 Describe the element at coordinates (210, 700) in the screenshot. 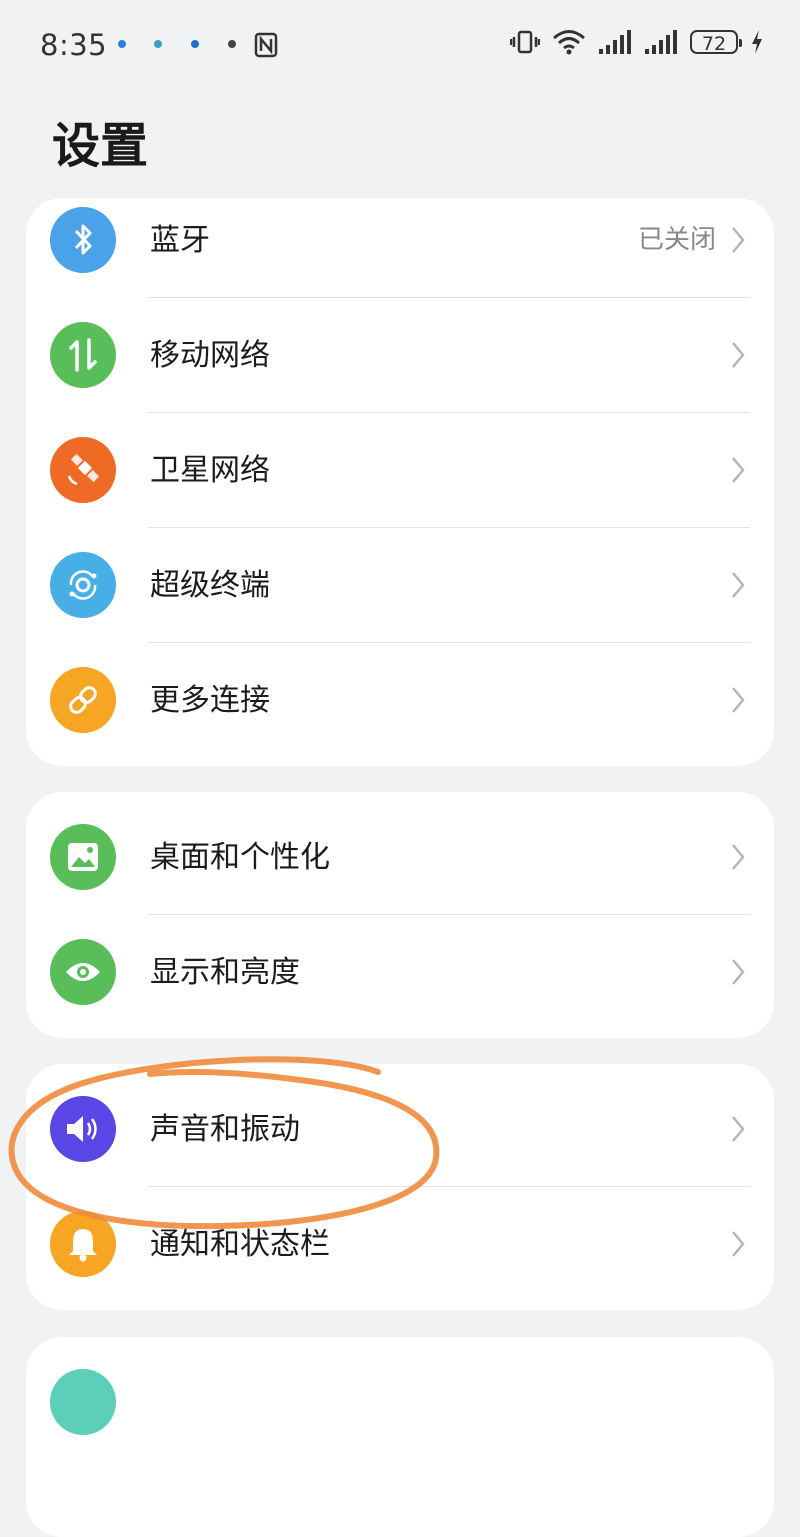

I see `item-label: 更多连接` at that location.